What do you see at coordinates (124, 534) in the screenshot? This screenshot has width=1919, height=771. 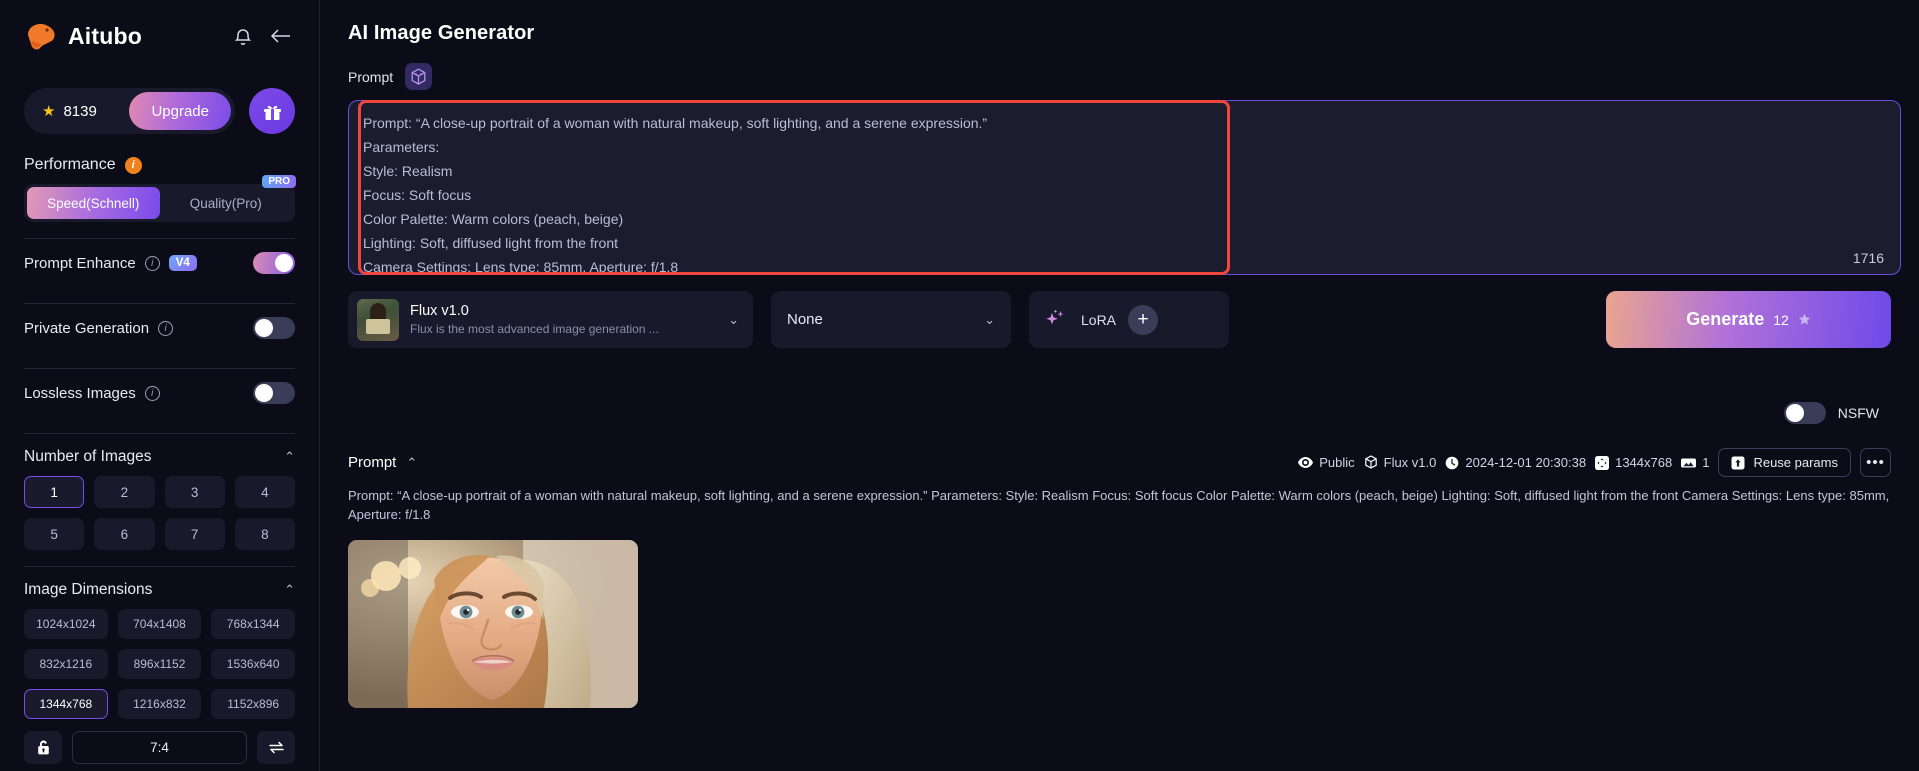 I see `image-count-option: 6` at bounding box center [124, 534].